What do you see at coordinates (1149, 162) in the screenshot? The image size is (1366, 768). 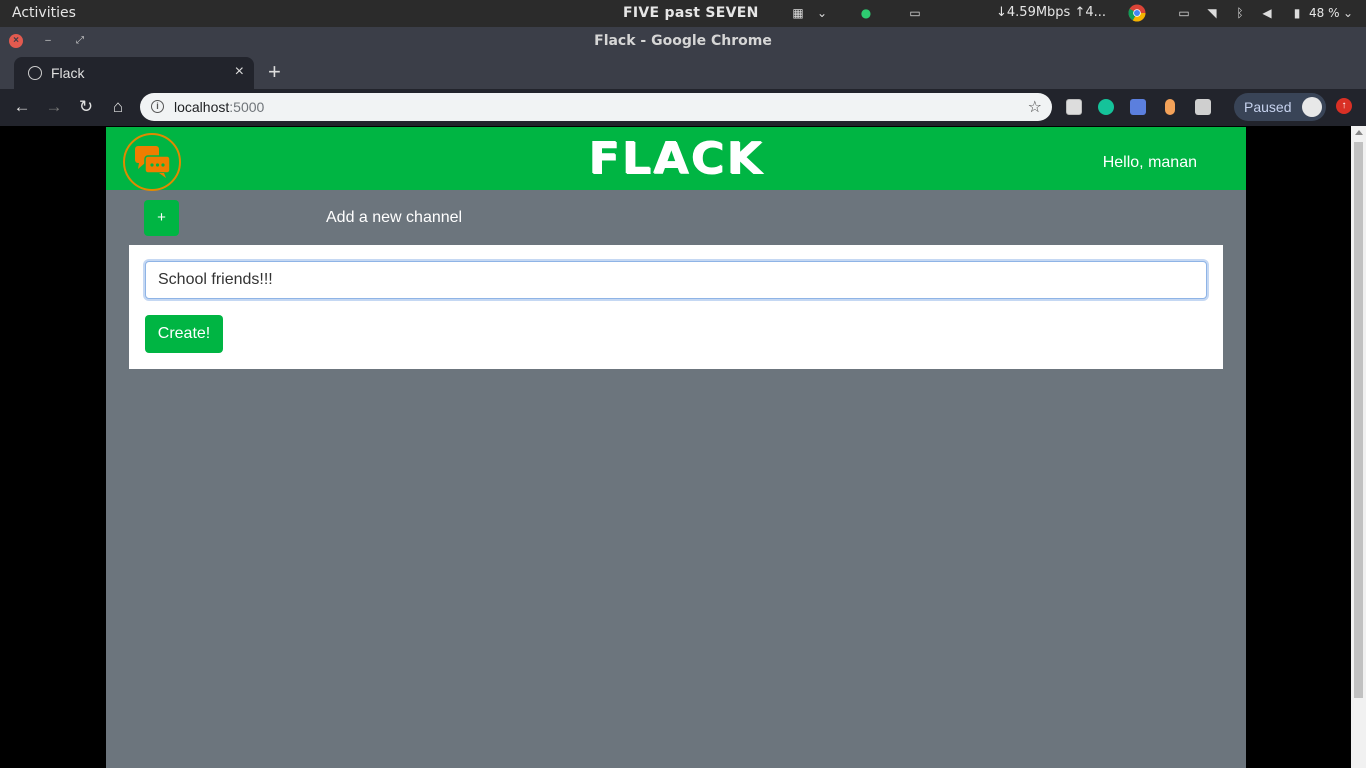 I see `user-greeting: Hello, manan` at bounding box center [1149, 162].